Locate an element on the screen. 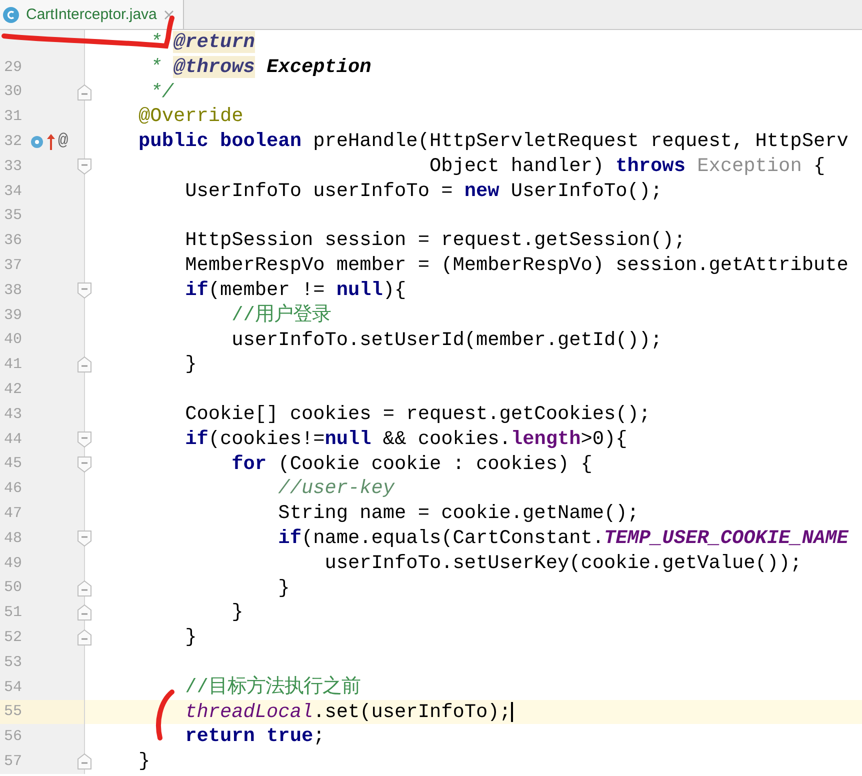  code-line: public boolean preHandle(HttpServletRequest request, HttpServ is located at coordinates (493, 141).